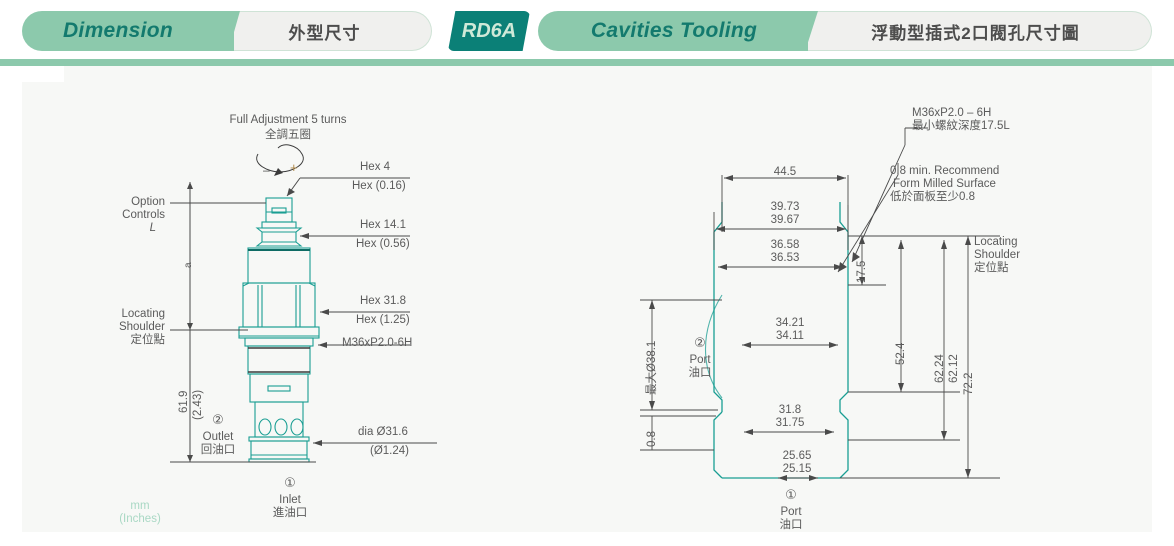 The height and width of the screenshot is (546, 1174). Describe the element at coordinates (791, 525) in the screenshot. I see `right-port1-cn: 油口` at that location.